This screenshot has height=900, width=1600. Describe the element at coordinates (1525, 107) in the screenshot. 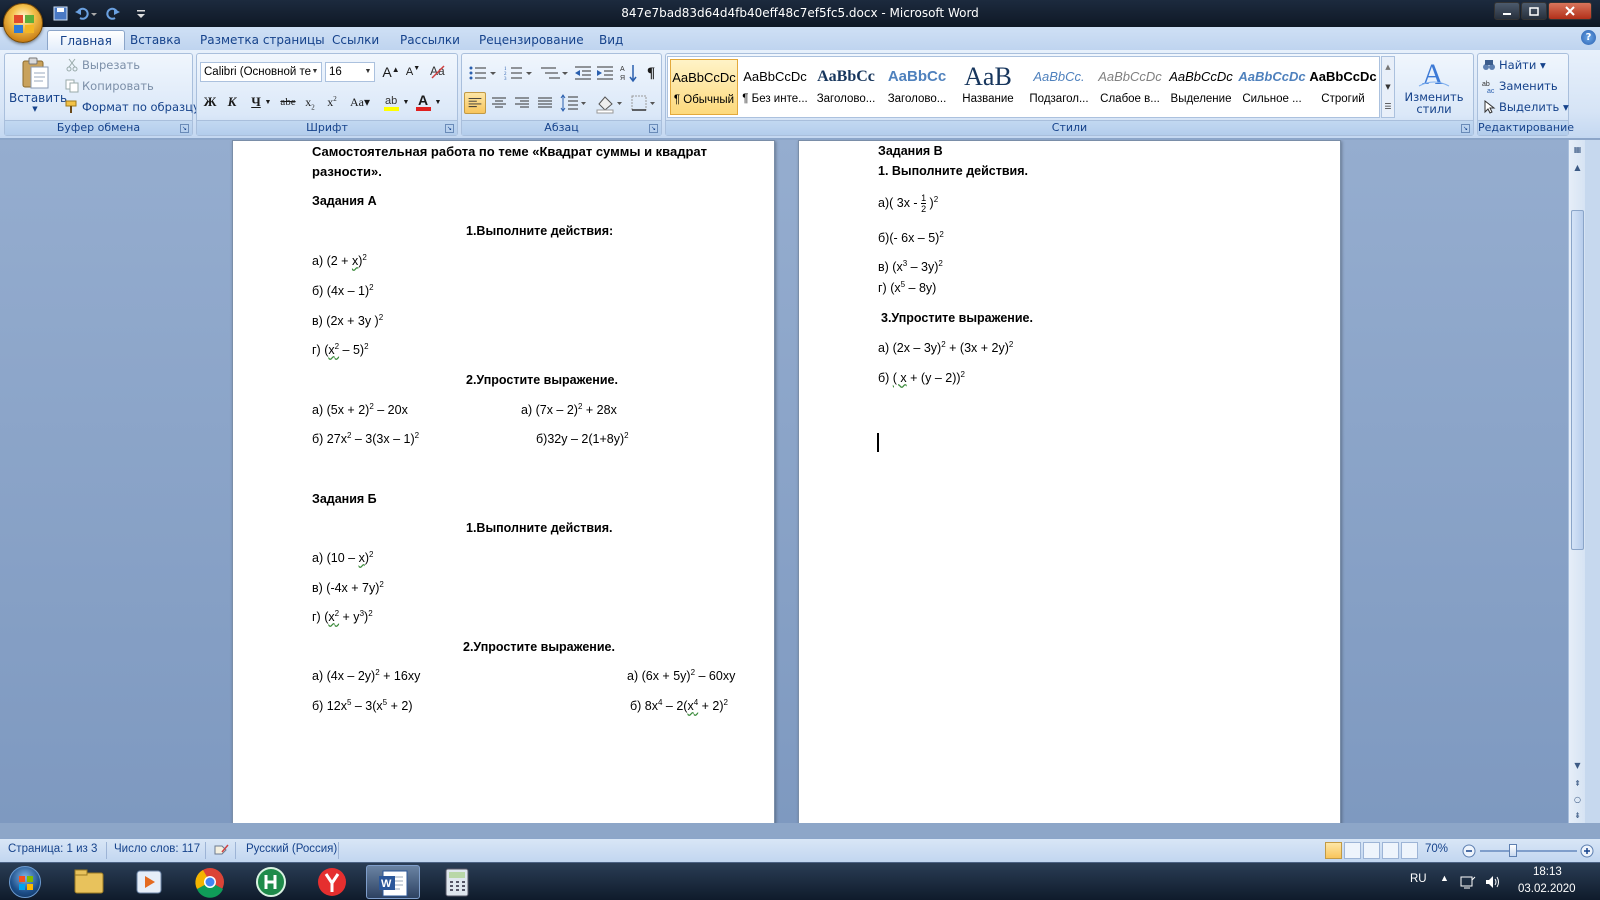

I see `select-button: Выделить ▾` at that location.